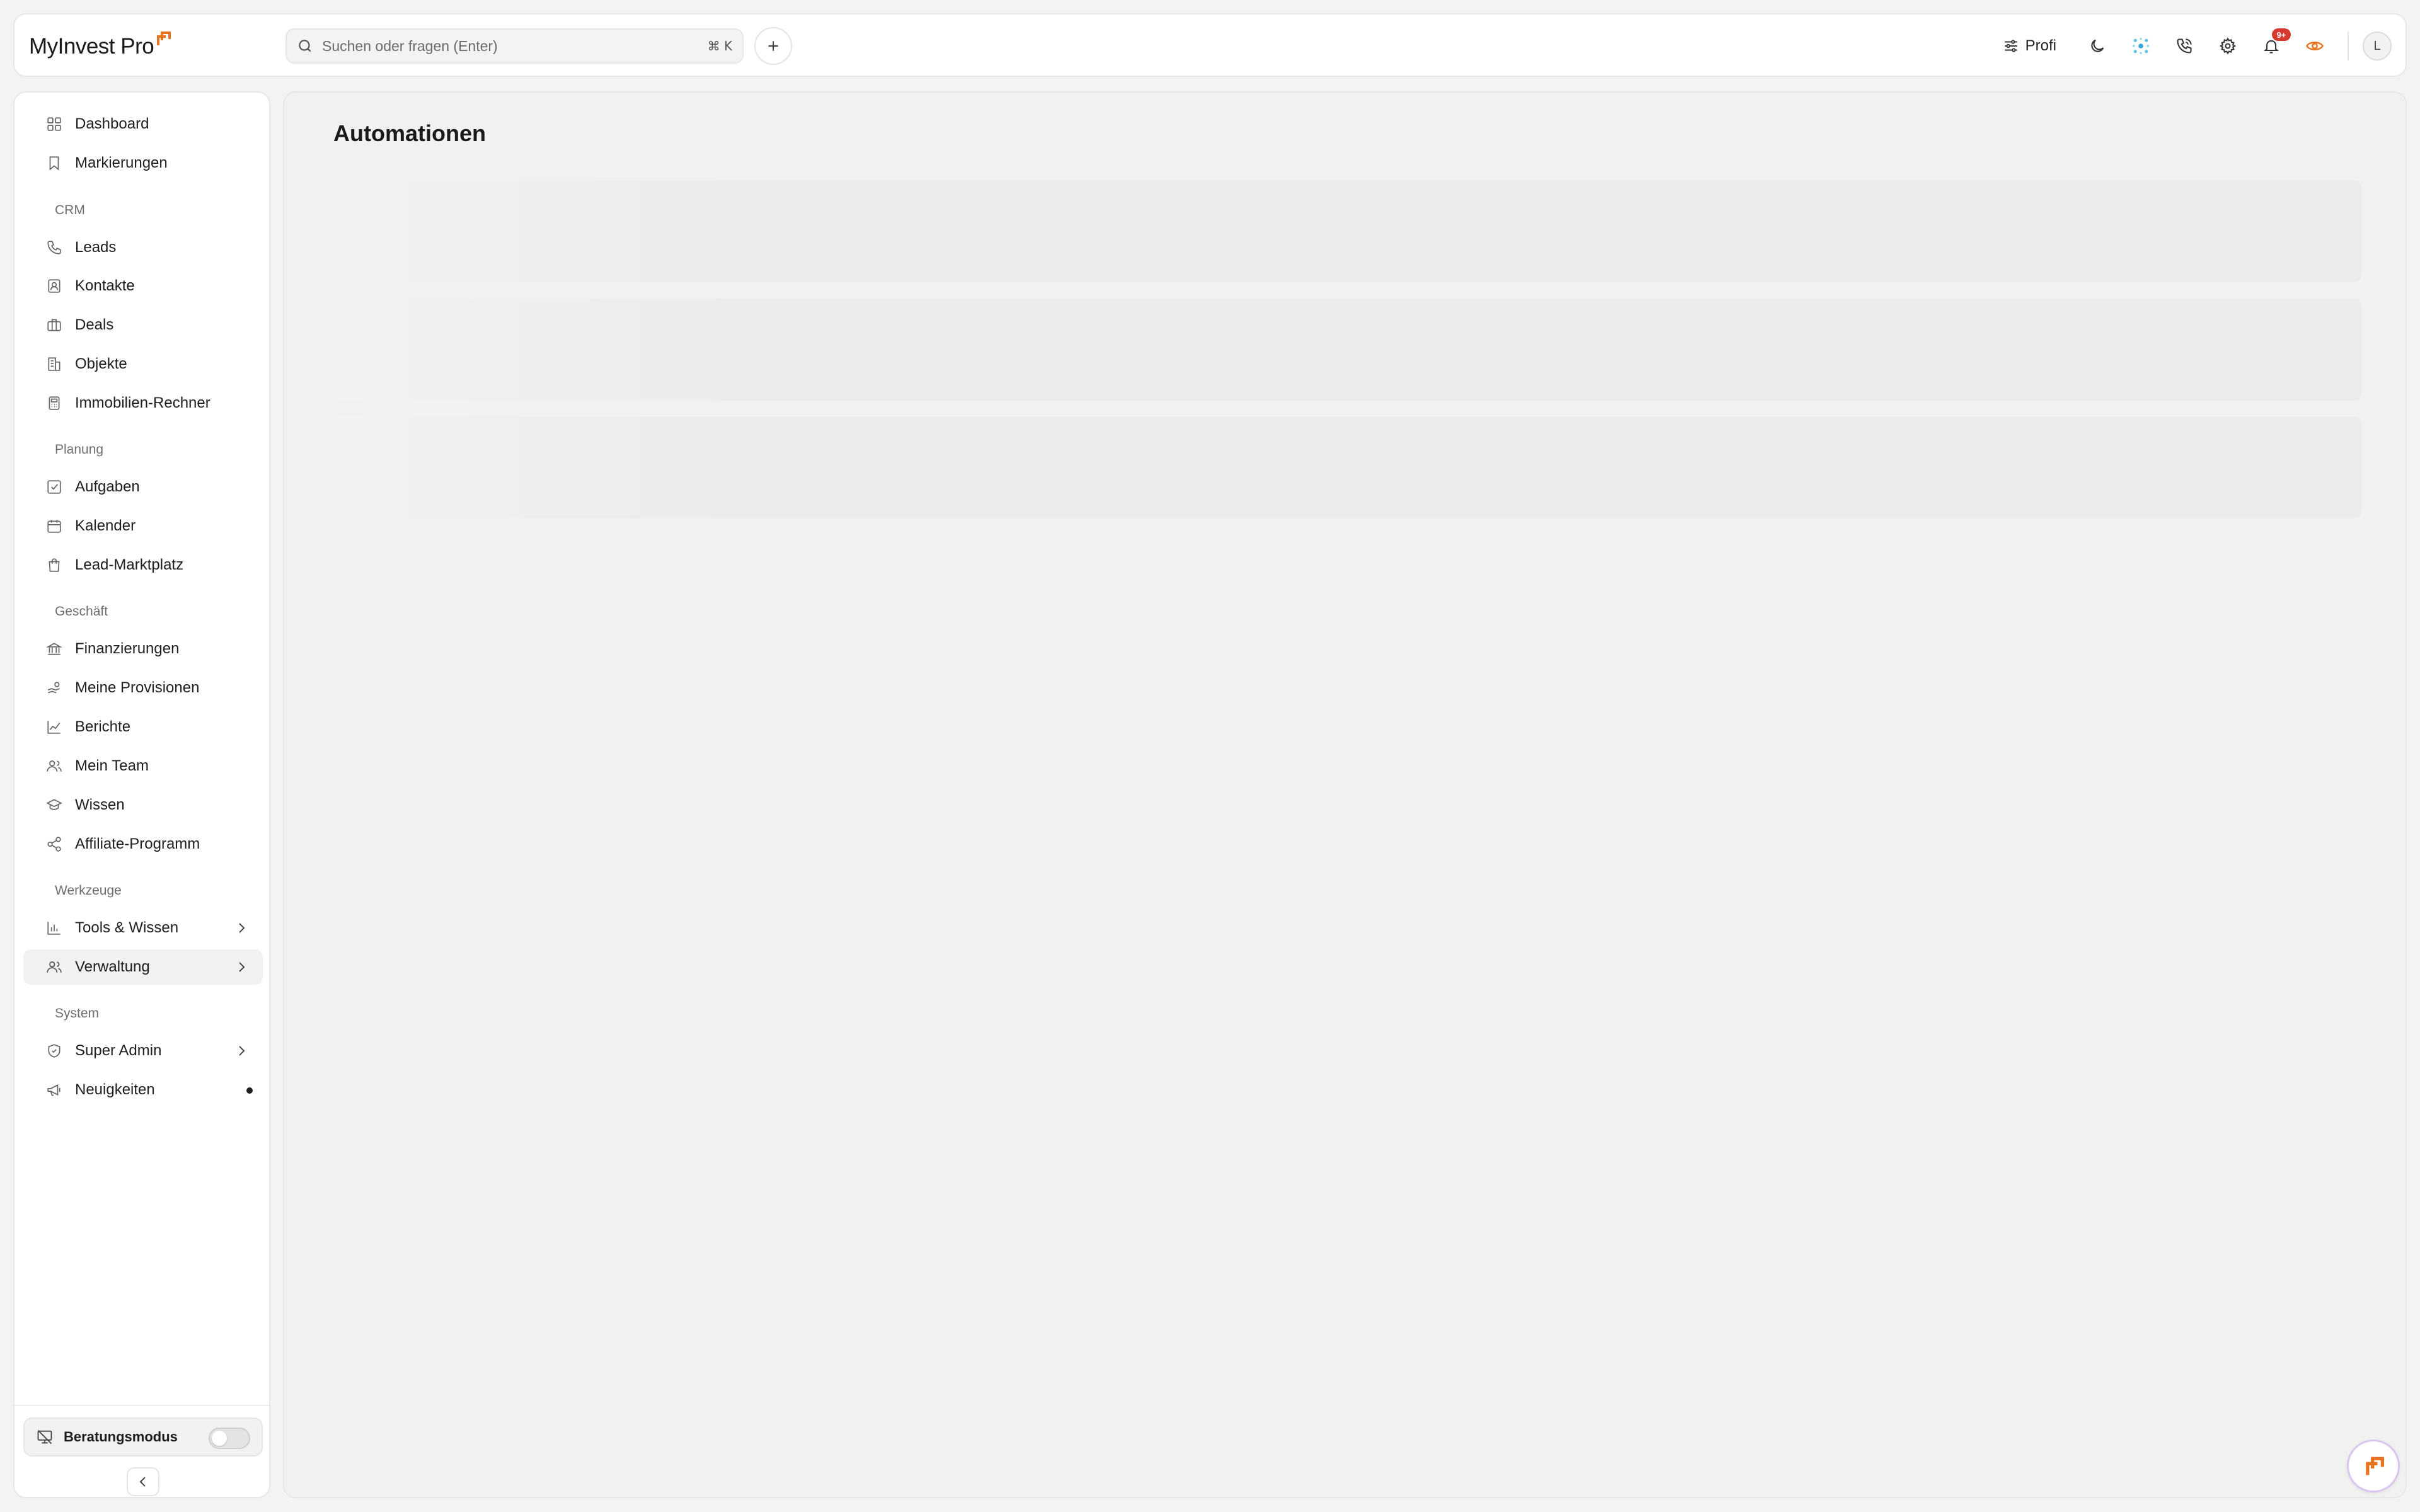  I want to click on settings-button, so click(2227, 46).